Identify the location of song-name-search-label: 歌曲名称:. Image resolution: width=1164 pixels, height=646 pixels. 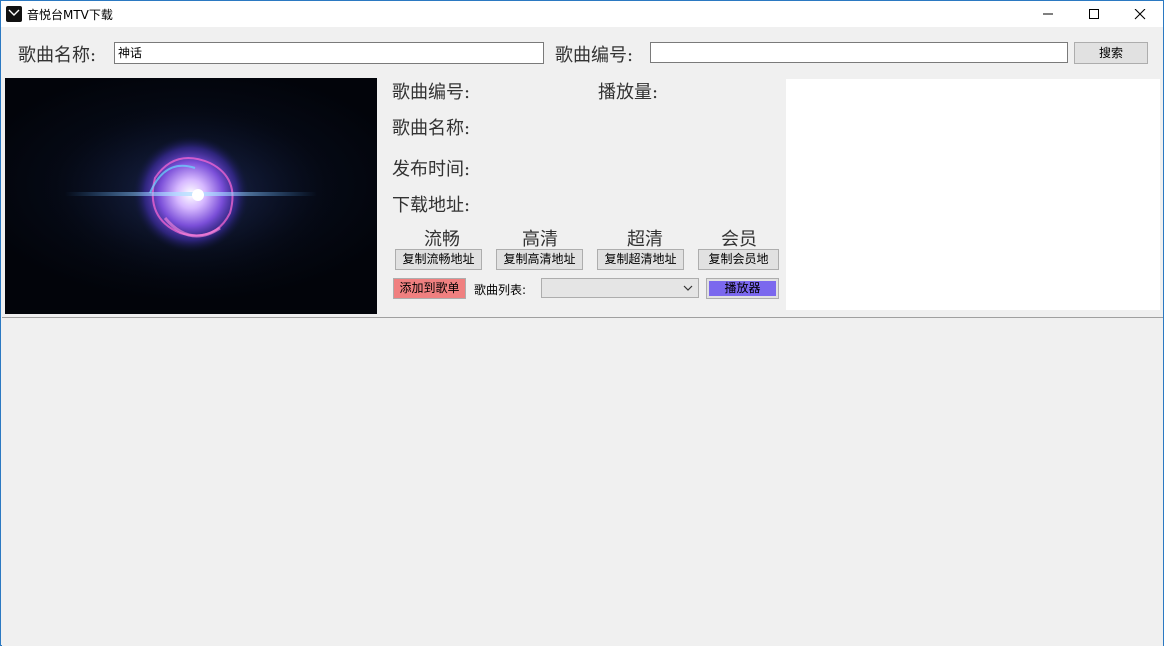
(57, 55).